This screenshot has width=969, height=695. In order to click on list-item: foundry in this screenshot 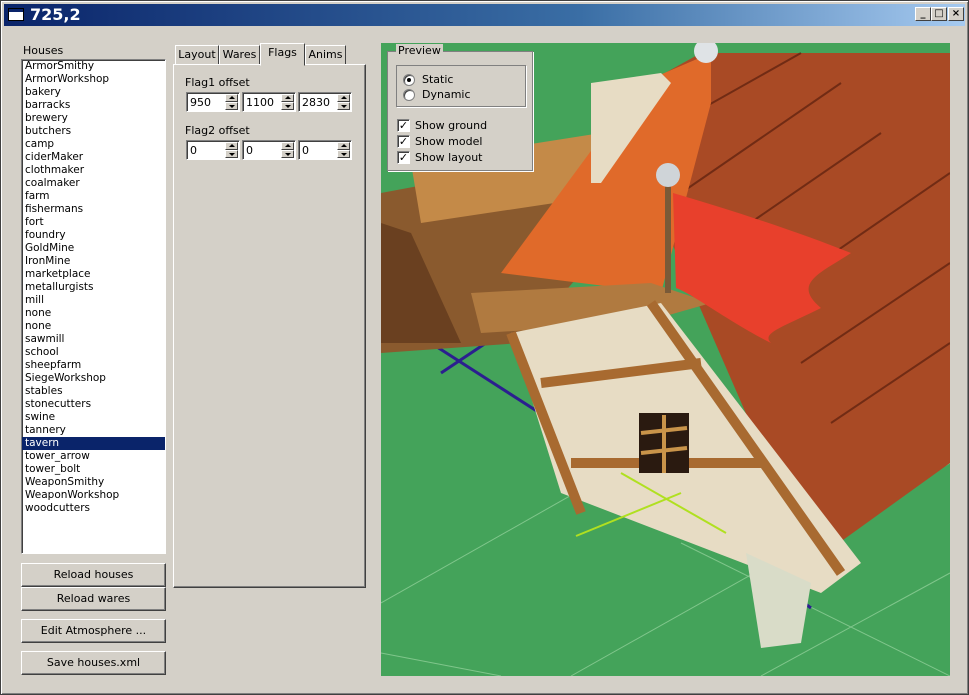, I will do `click(93, 235)`.